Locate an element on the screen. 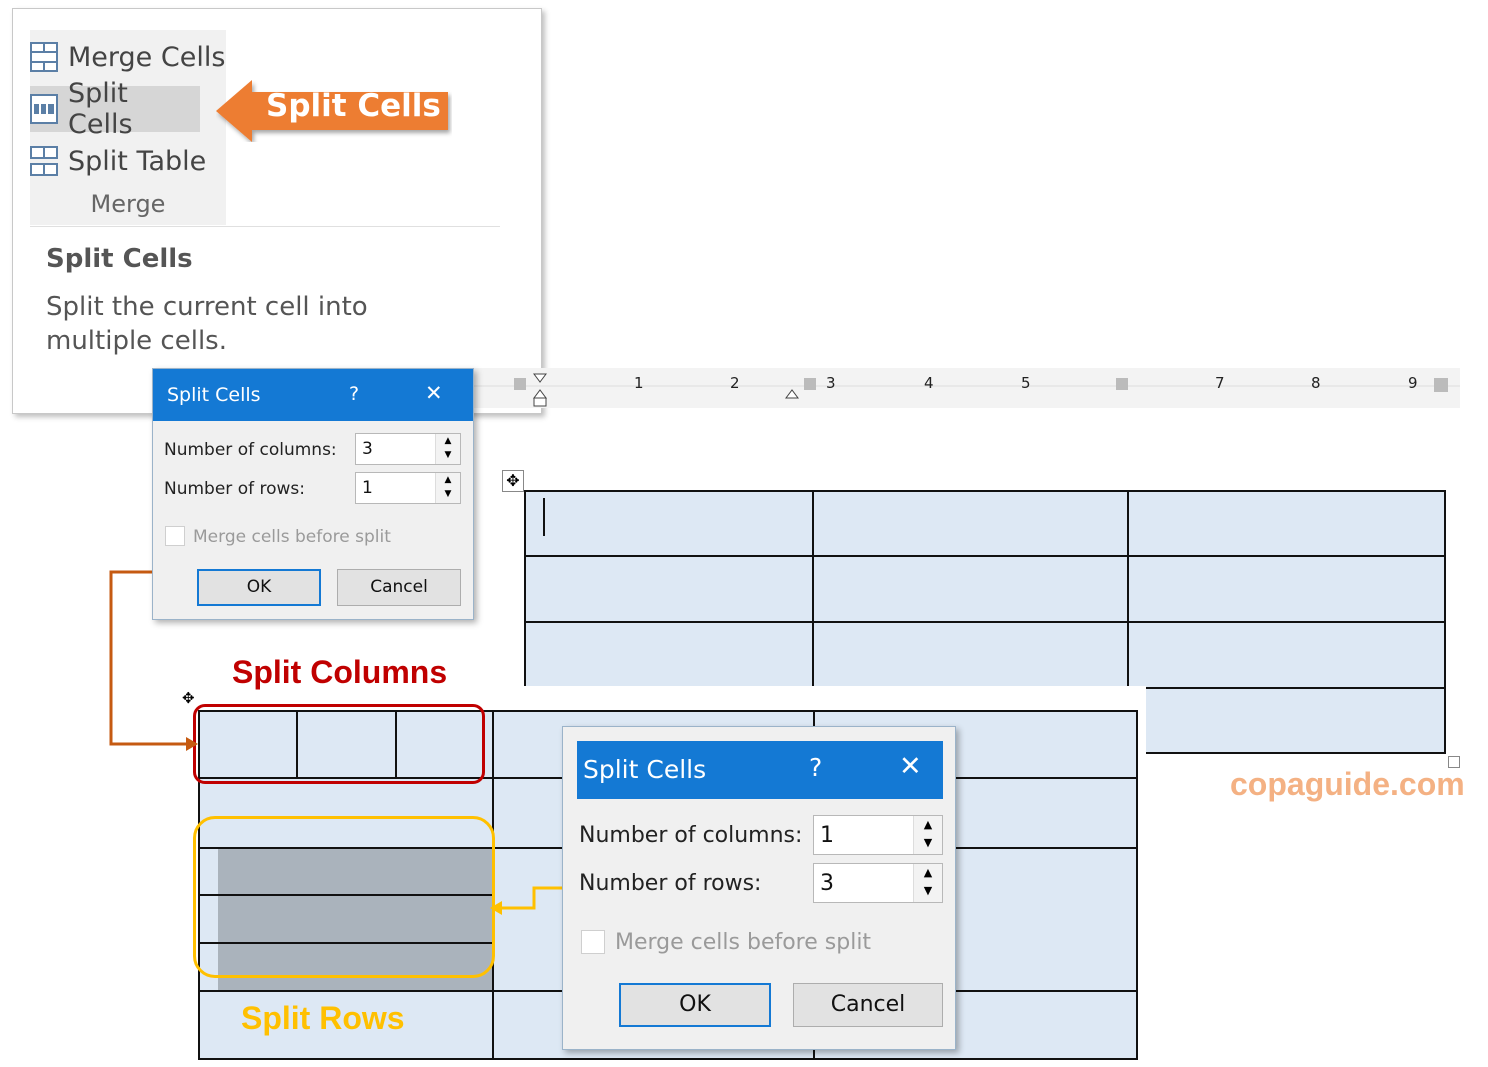 This screenshot has height=1067, width=1488. ruler-number: 4 is located at coordinates (929, 383).